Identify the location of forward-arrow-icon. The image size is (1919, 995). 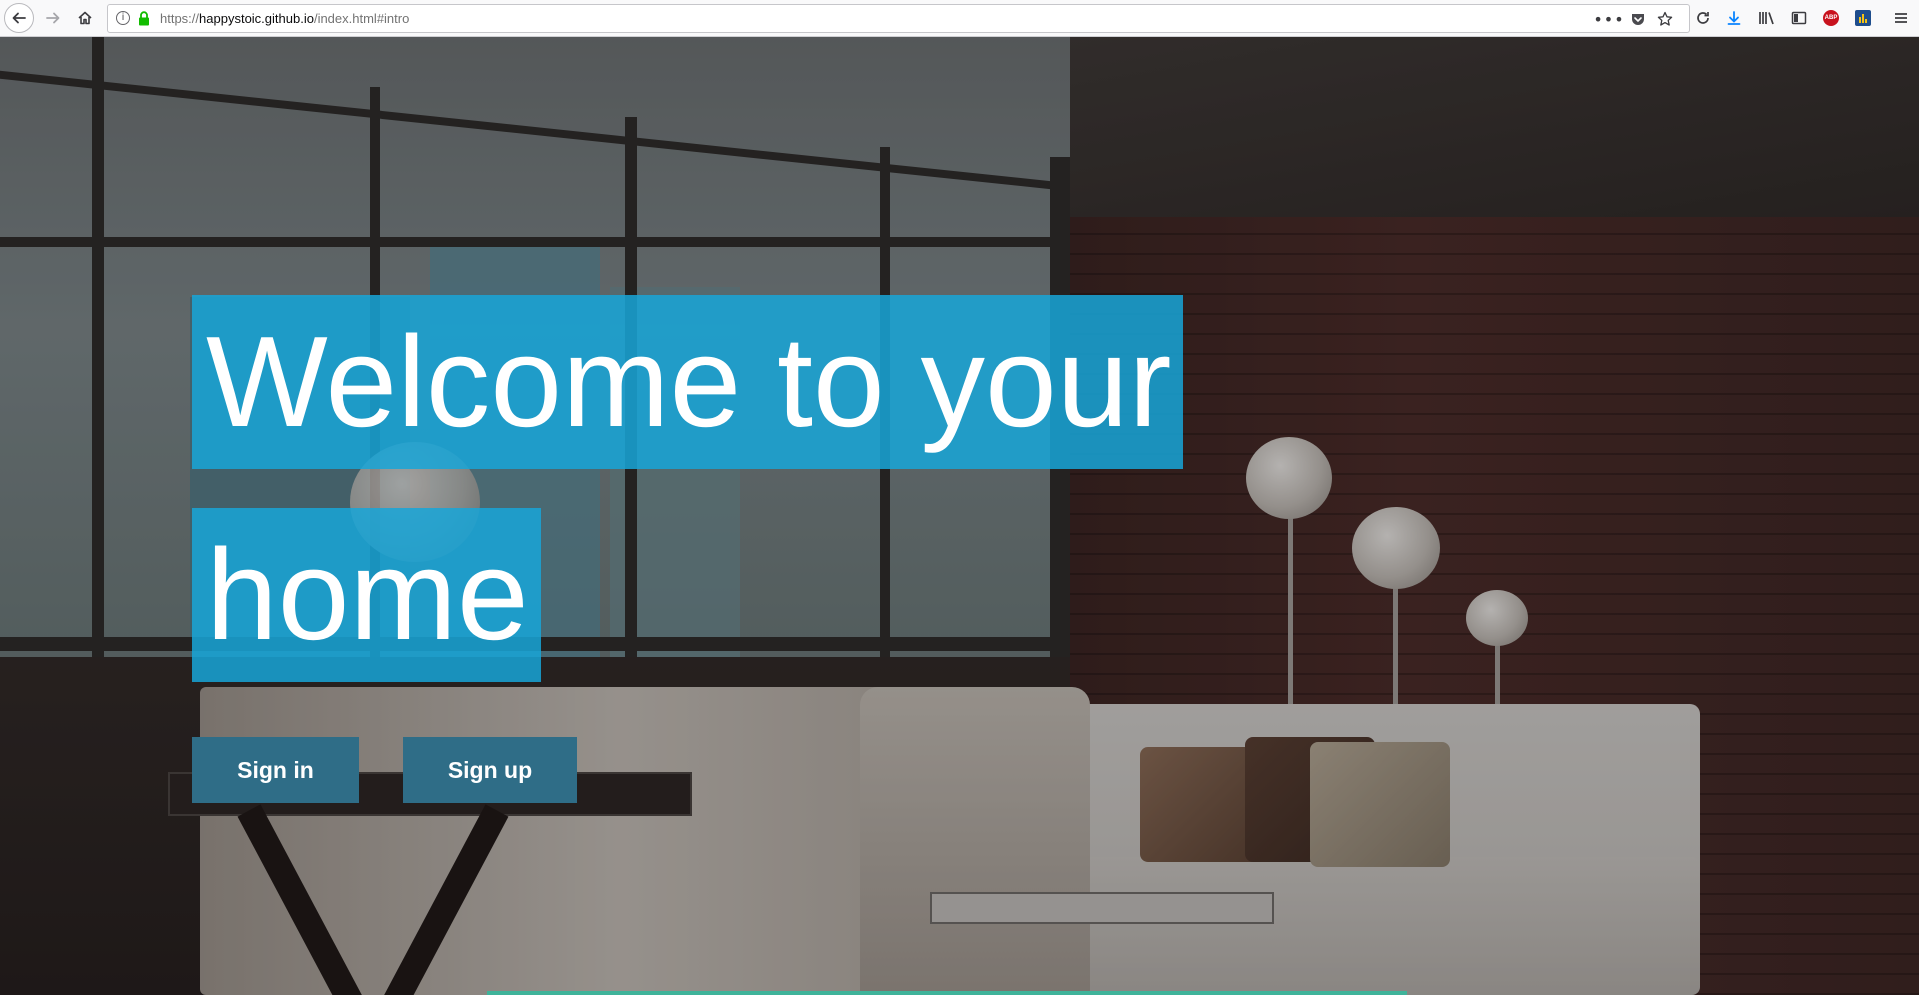
(53, 18).